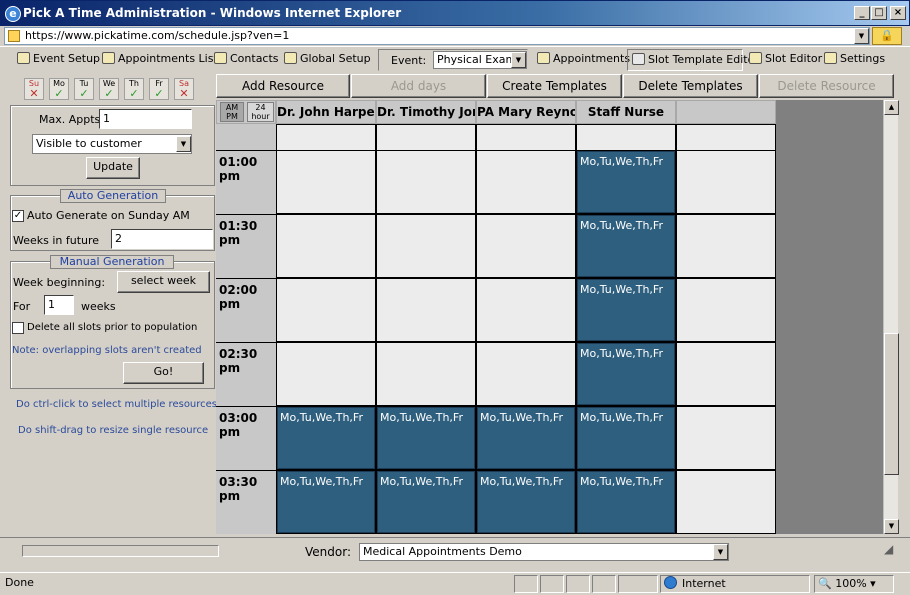 The height and width of the screenshot is (595, 910). What do you see at coordinates (246, 60) in the screenshot?
I see `contacts-link: Contacts` at bounding box center [246, 60].